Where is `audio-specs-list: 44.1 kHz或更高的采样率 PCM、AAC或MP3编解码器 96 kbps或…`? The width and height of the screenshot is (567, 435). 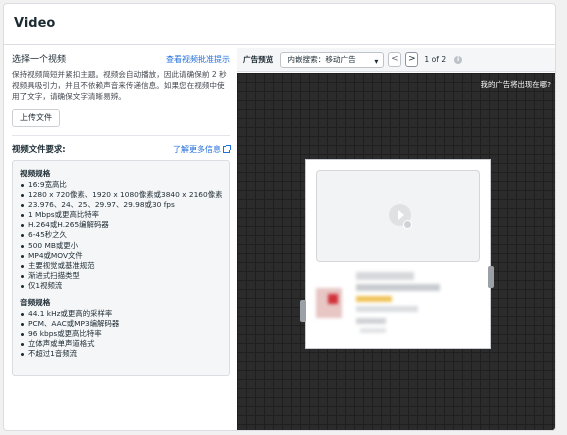 audio-specs-list: 44.1 kHz或更高的采样率 PCM、AAC或MP3编解码器 96 kbps或… is located at coordinates (121, 334).